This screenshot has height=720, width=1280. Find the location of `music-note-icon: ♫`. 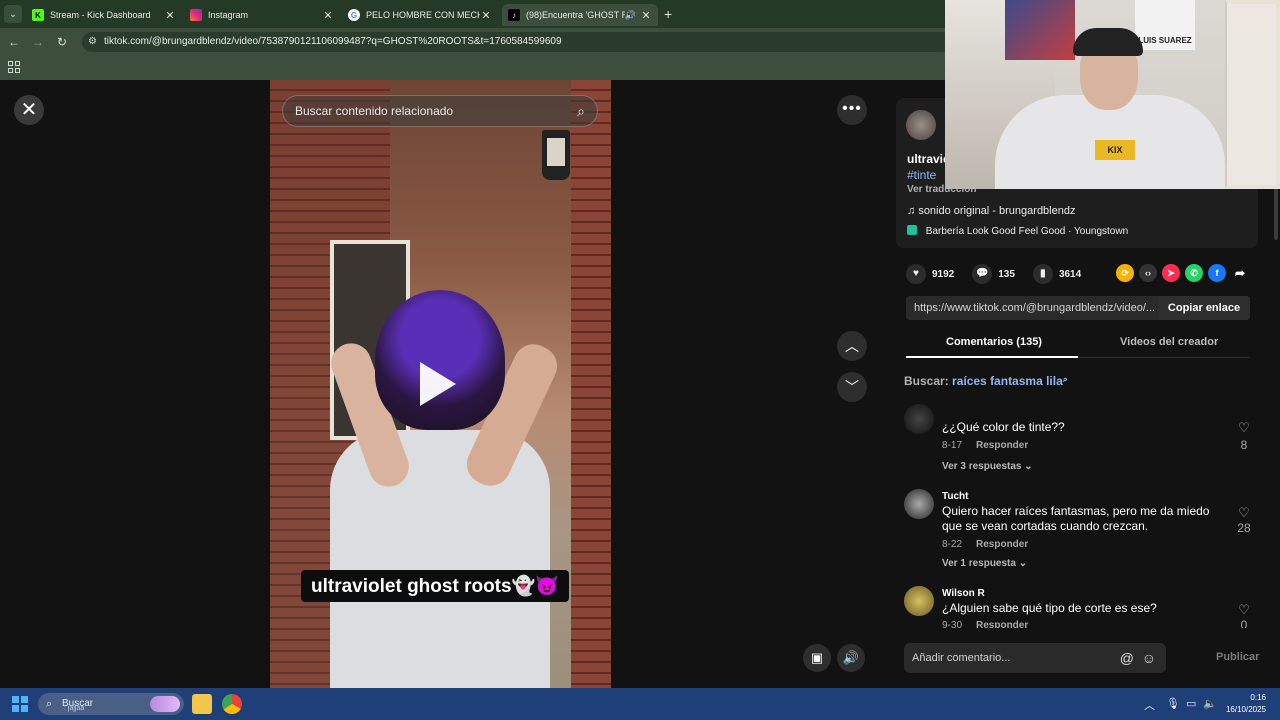

music-note-icon: ♫ is located at coordinates (913, 211).